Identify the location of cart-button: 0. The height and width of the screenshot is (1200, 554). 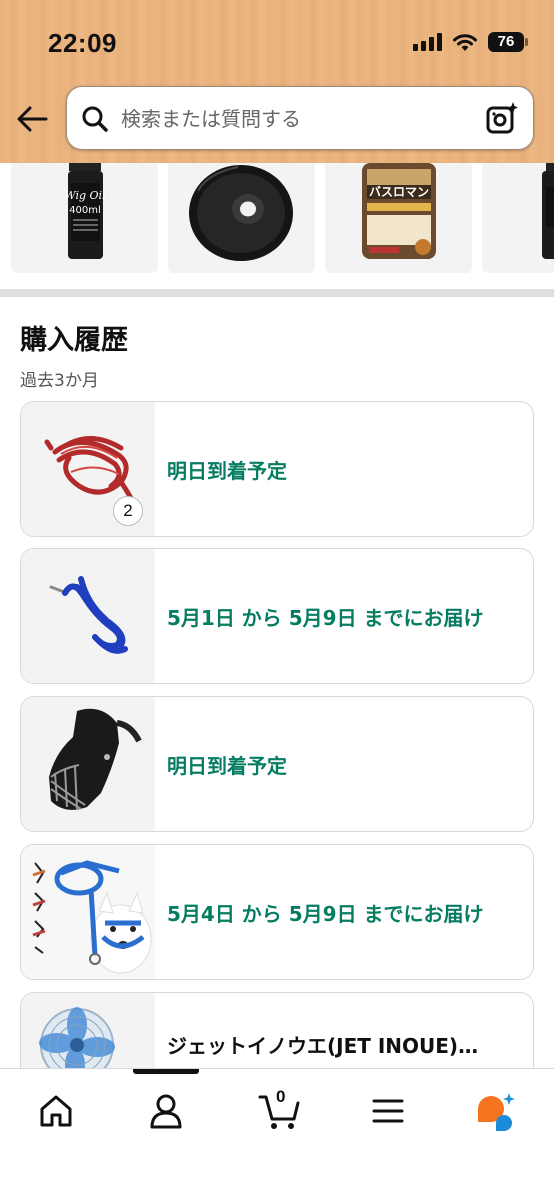
(280, 1109).